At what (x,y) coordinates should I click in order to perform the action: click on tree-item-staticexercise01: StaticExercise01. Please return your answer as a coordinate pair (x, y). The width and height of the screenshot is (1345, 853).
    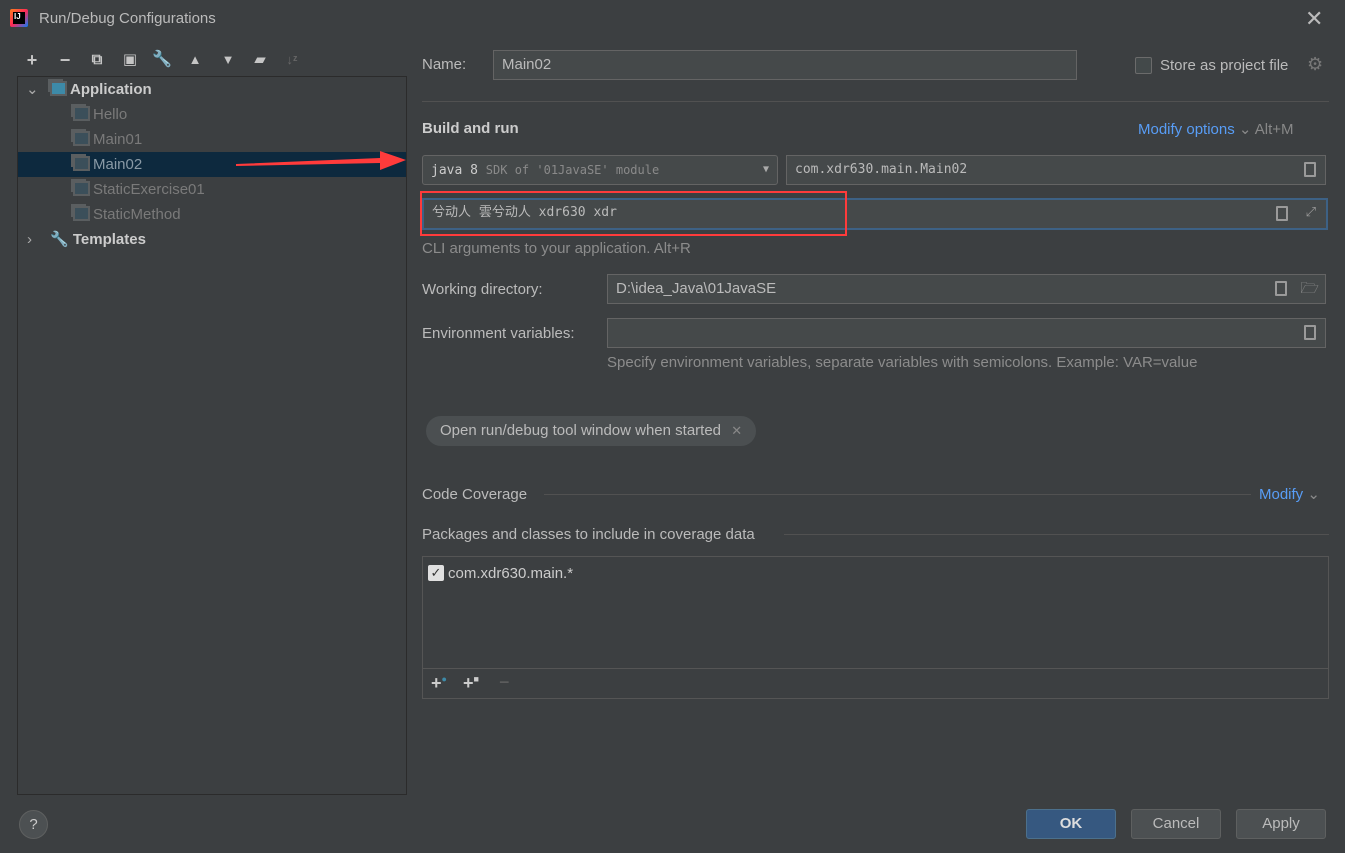
    Looking at the image, I should click on (212, 189).